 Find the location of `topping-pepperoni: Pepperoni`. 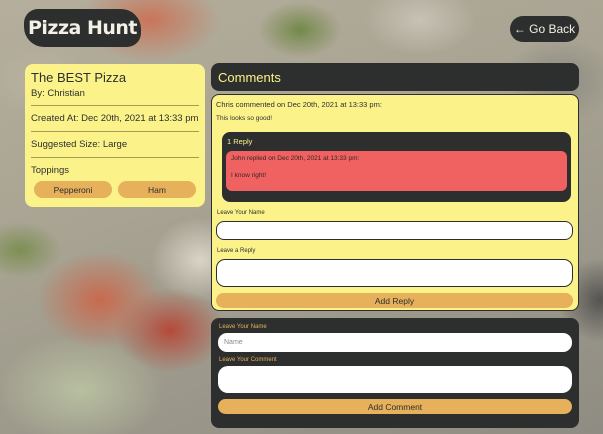

topping-pepperoni: Pepperoni is located at coordinates (73, 189).